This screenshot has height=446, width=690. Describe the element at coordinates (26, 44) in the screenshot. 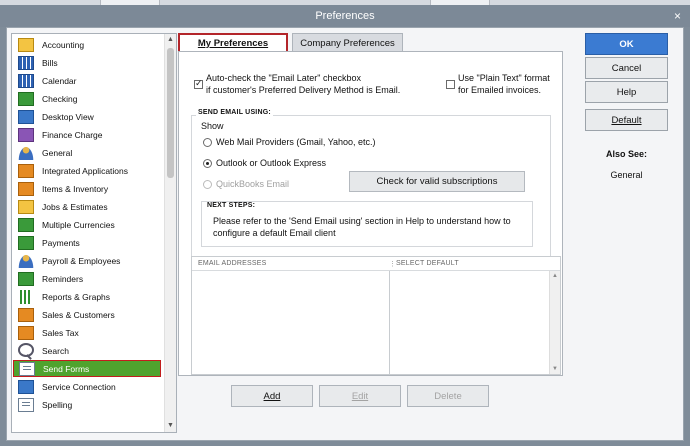

I see `accounting-icon` at that location.